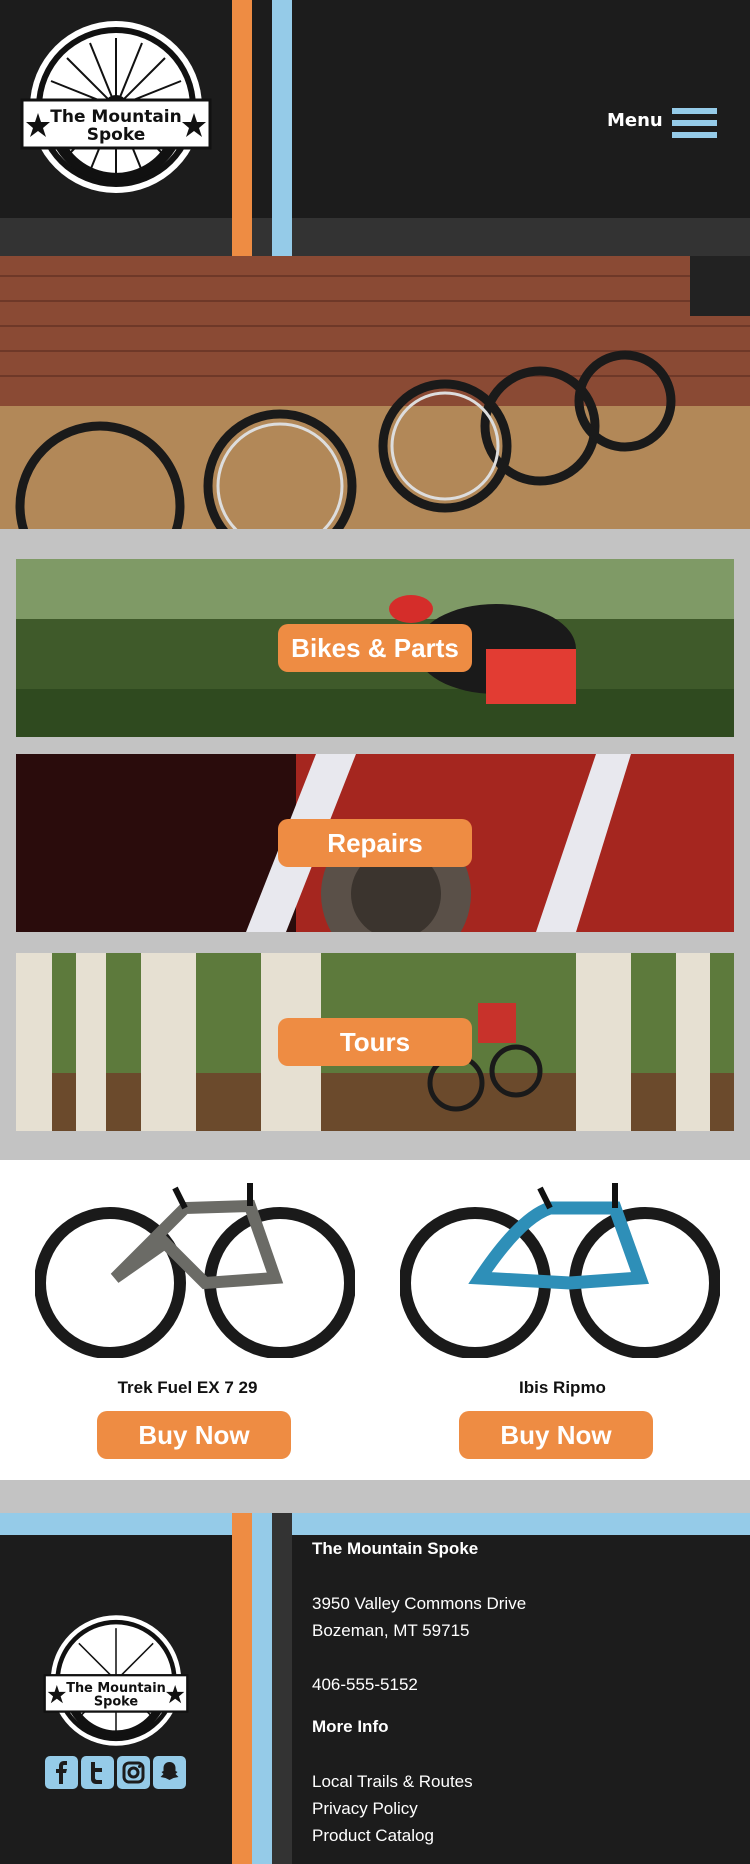  I want to click on category-tile-repairs: Repairs, so click(375, 843).